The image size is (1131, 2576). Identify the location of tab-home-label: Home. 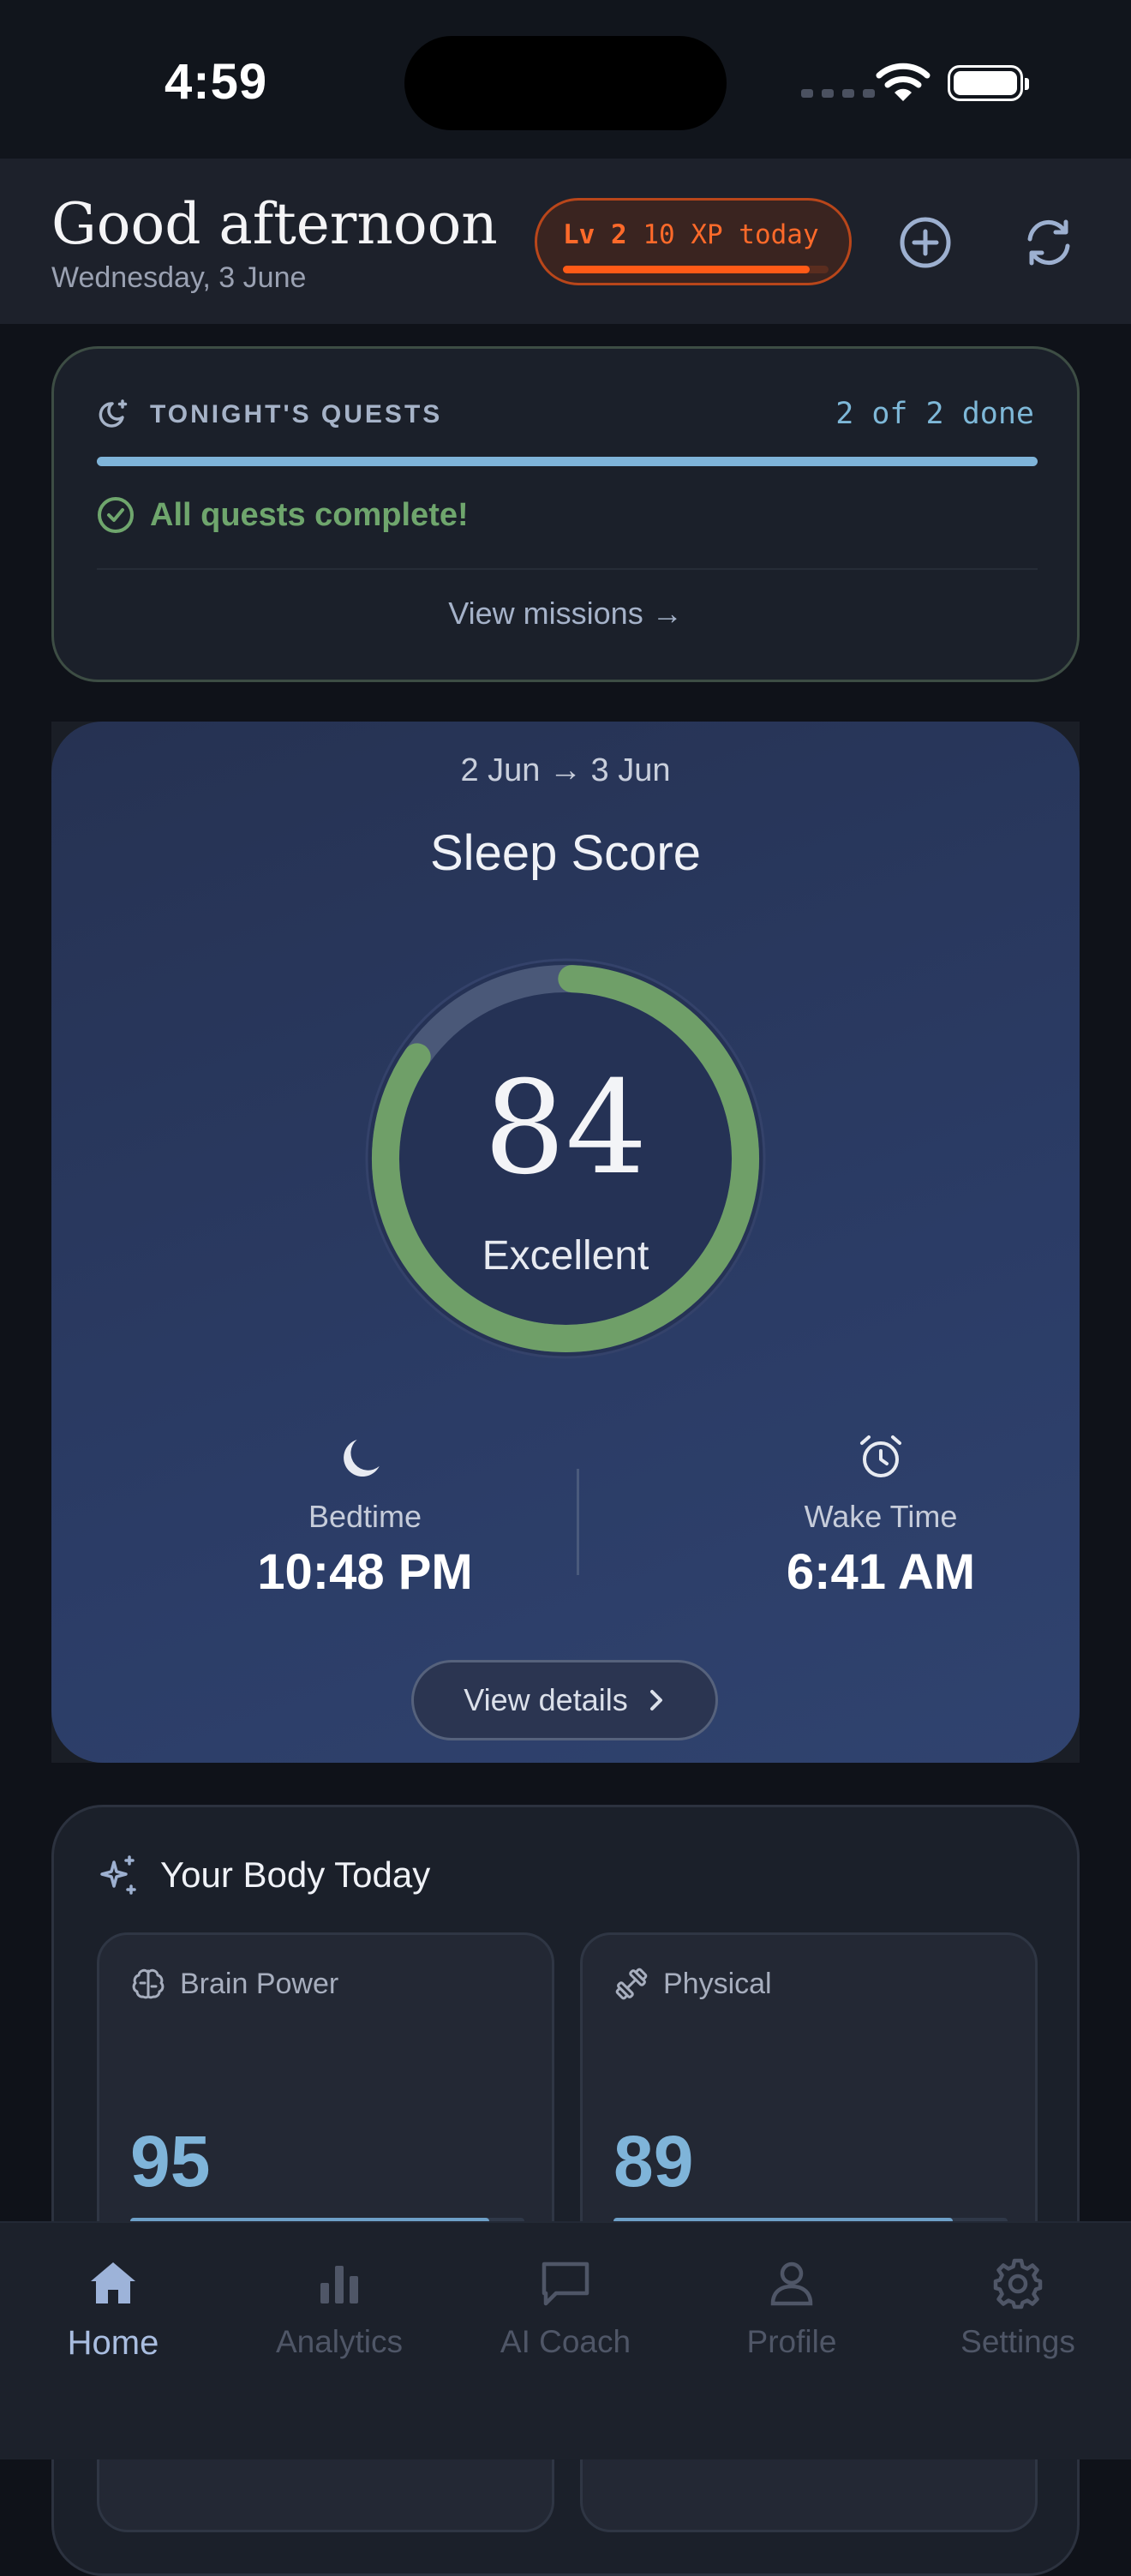
(113, 2343).